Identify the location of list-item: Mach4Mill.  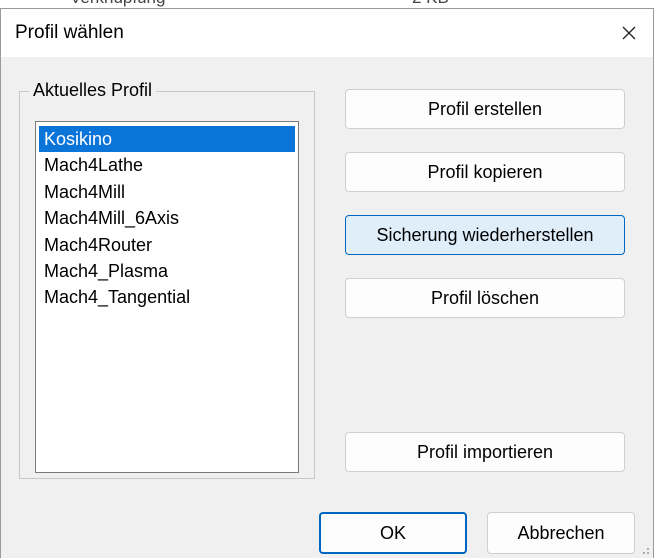
(167, 192).